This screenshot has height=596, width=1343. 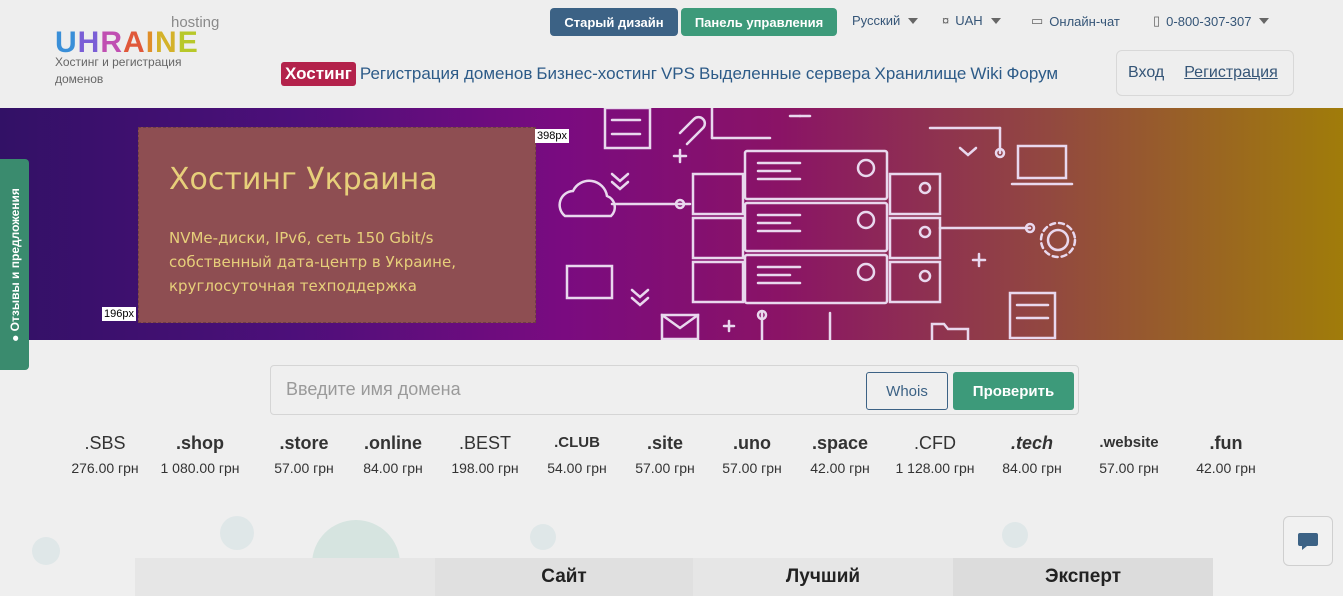 I want to click on logo-subtitle: Хостинг и регистрация доменов, so click(x=118, y=70).